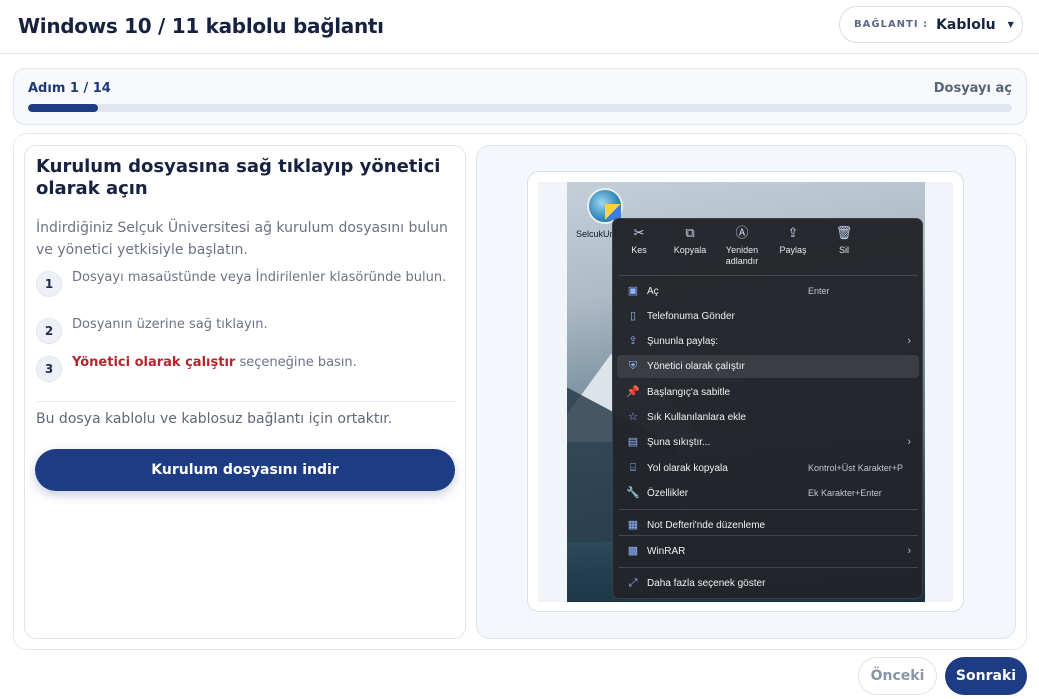  Describe the element at coordinates (768, 551) in the screenshot. I see `menu-item: ▩ WinRAR ›` at that location.